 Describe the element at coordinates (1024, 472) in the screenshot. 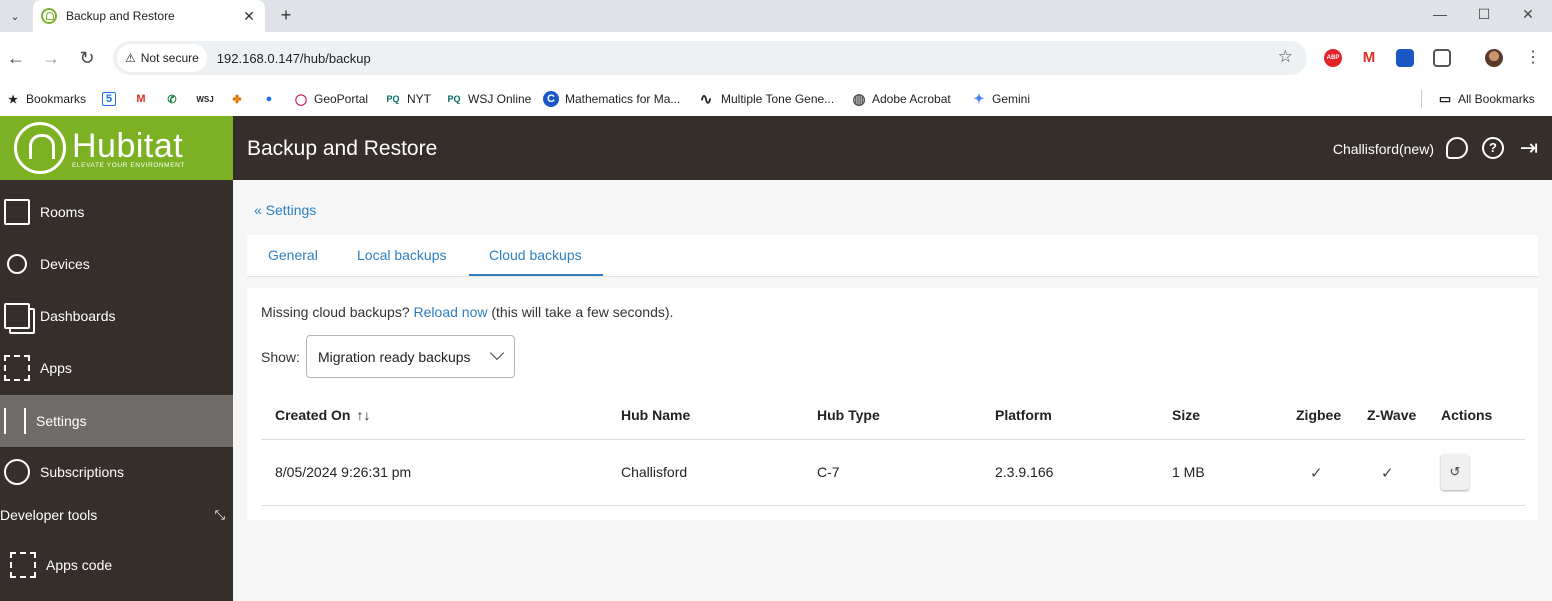

I see `platform-cell: 2.3.9.166` at that location.